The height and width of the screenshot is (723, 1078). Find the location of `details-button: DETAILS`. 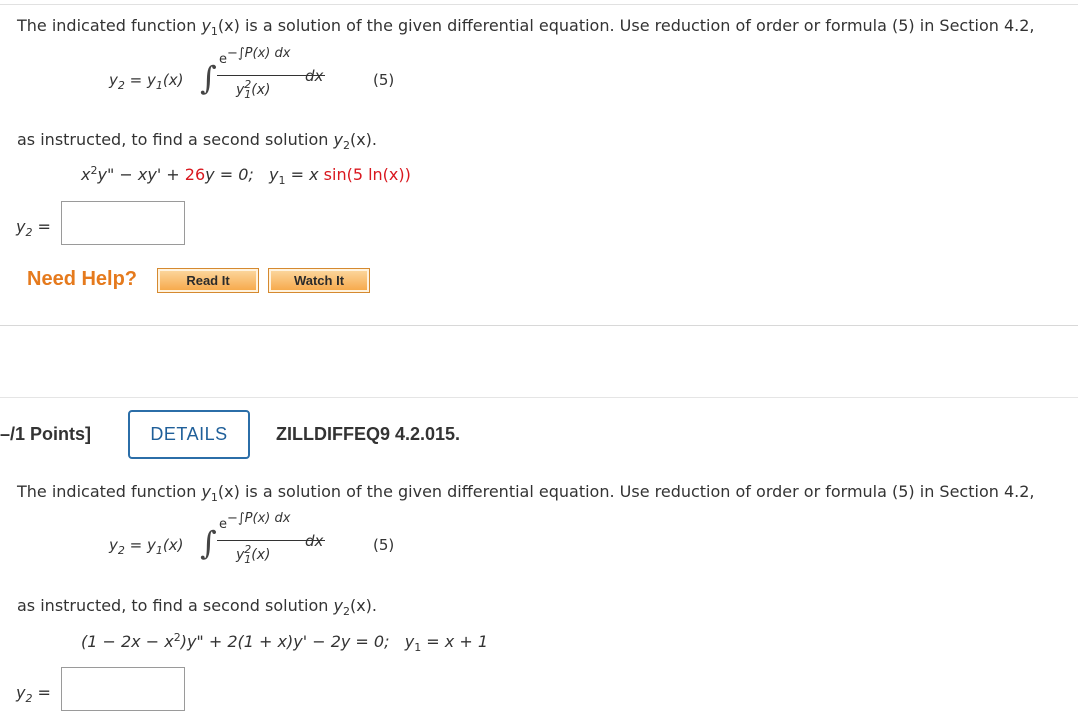

details-button: DETAILS is located at coordinates (189, 434).